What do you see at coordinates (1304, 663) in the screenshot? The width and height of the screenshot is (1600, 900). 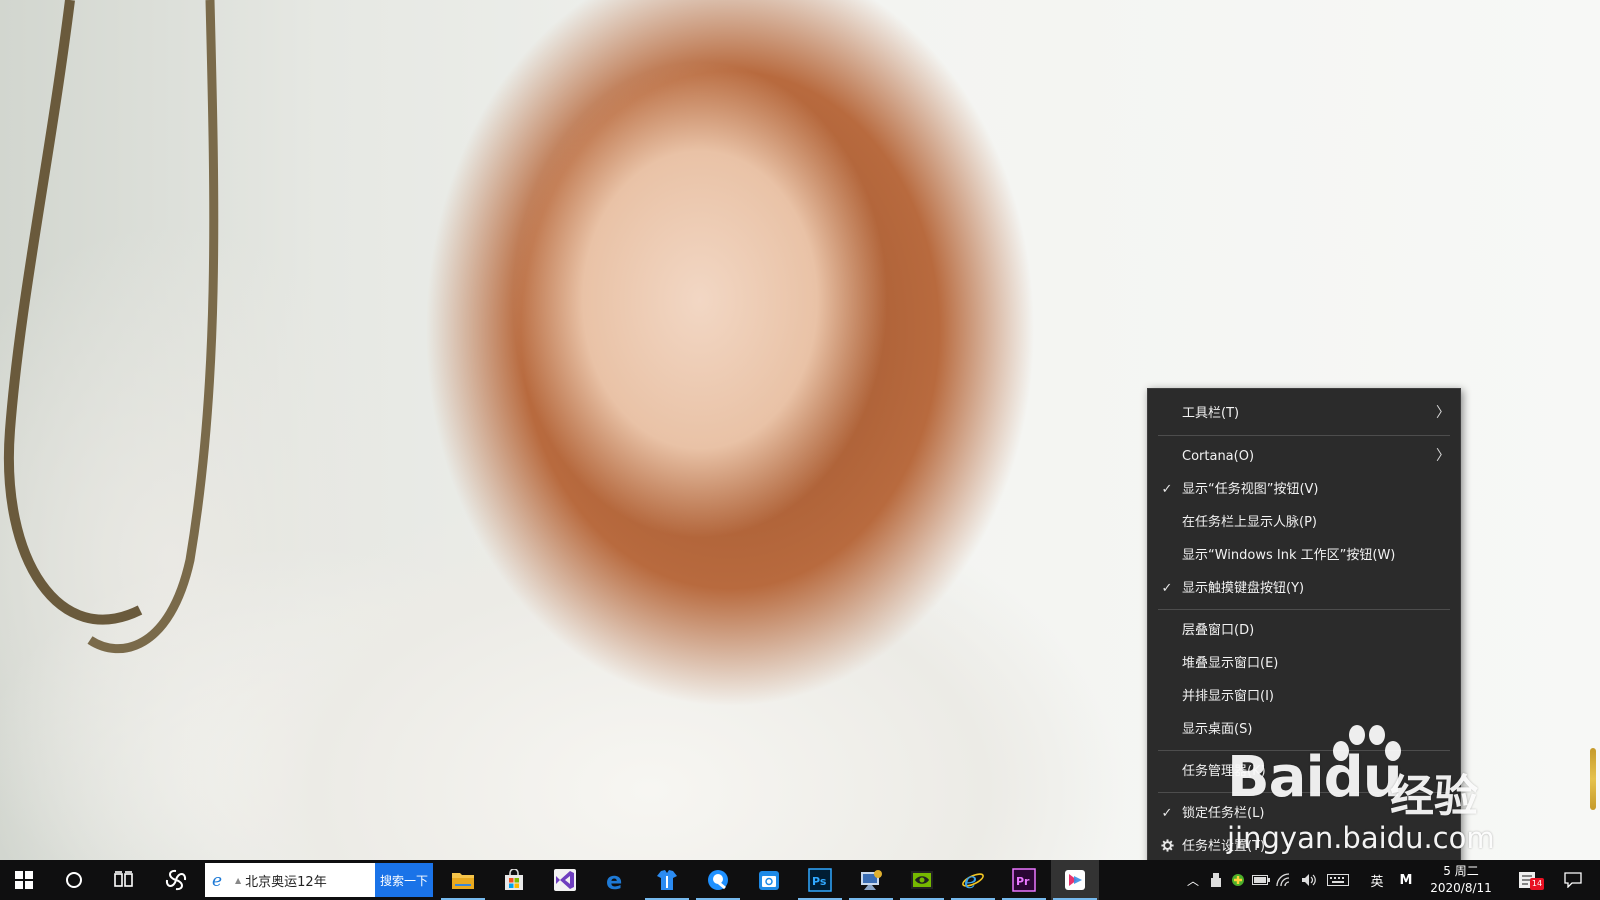 I see `menu-item-stack-windows: 堆叠显示窗口(E)` at bounding box center [1304, 663].